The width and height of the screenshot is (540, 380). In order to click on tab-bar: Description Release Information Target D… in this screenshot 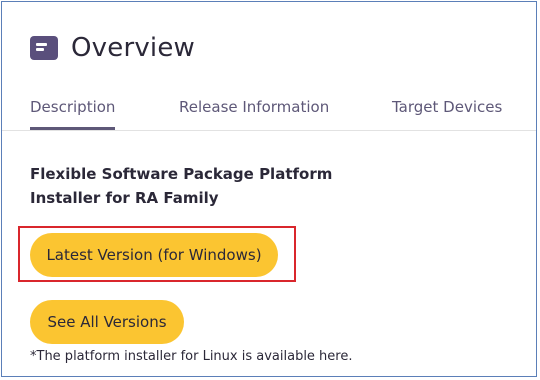, I will do `click(269, 109)`.